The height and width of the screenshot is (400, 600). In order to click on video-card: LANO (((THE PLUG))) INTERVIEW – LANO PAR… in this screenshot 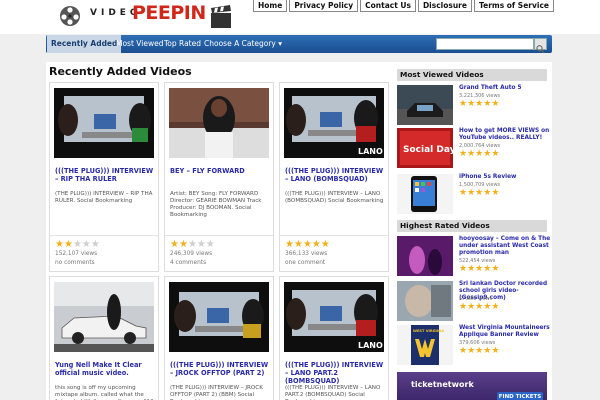, I will do `click(334, 338)`.